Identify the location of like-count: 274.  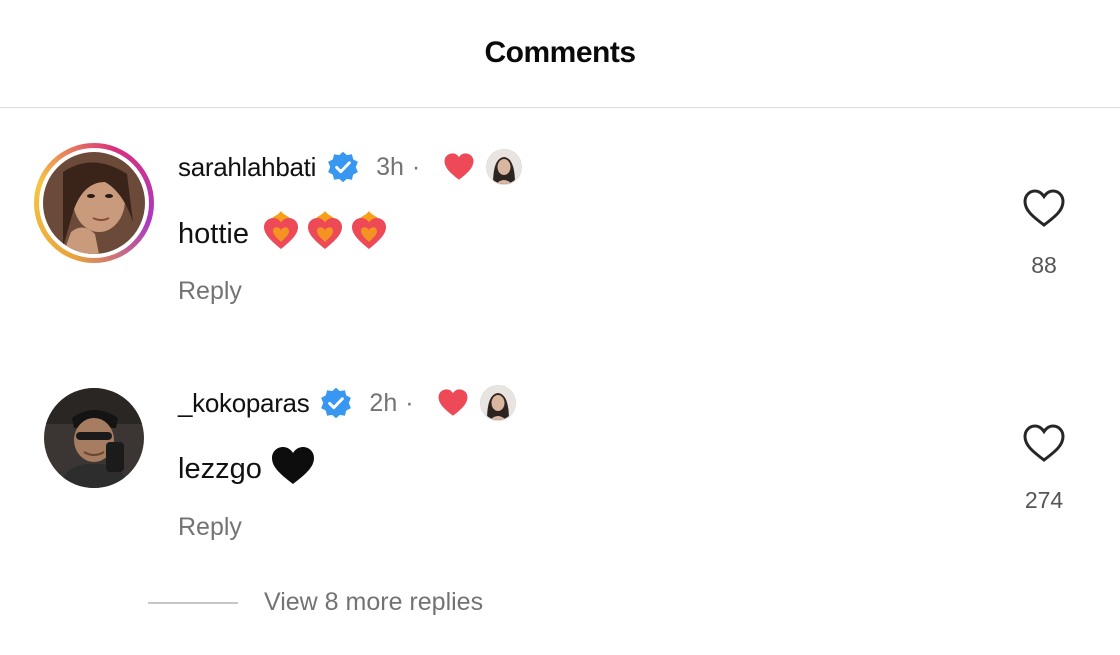
(1044, 500).